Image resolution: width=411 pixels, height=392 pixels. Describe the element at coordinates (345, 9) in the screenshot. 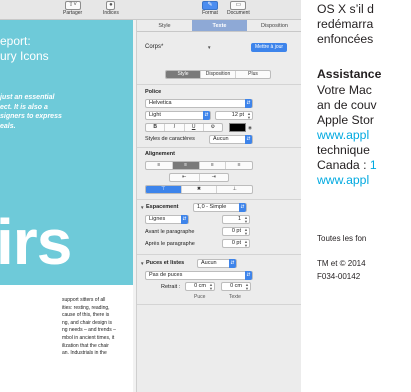

I see `text-line: OS X s’il d` at that location.